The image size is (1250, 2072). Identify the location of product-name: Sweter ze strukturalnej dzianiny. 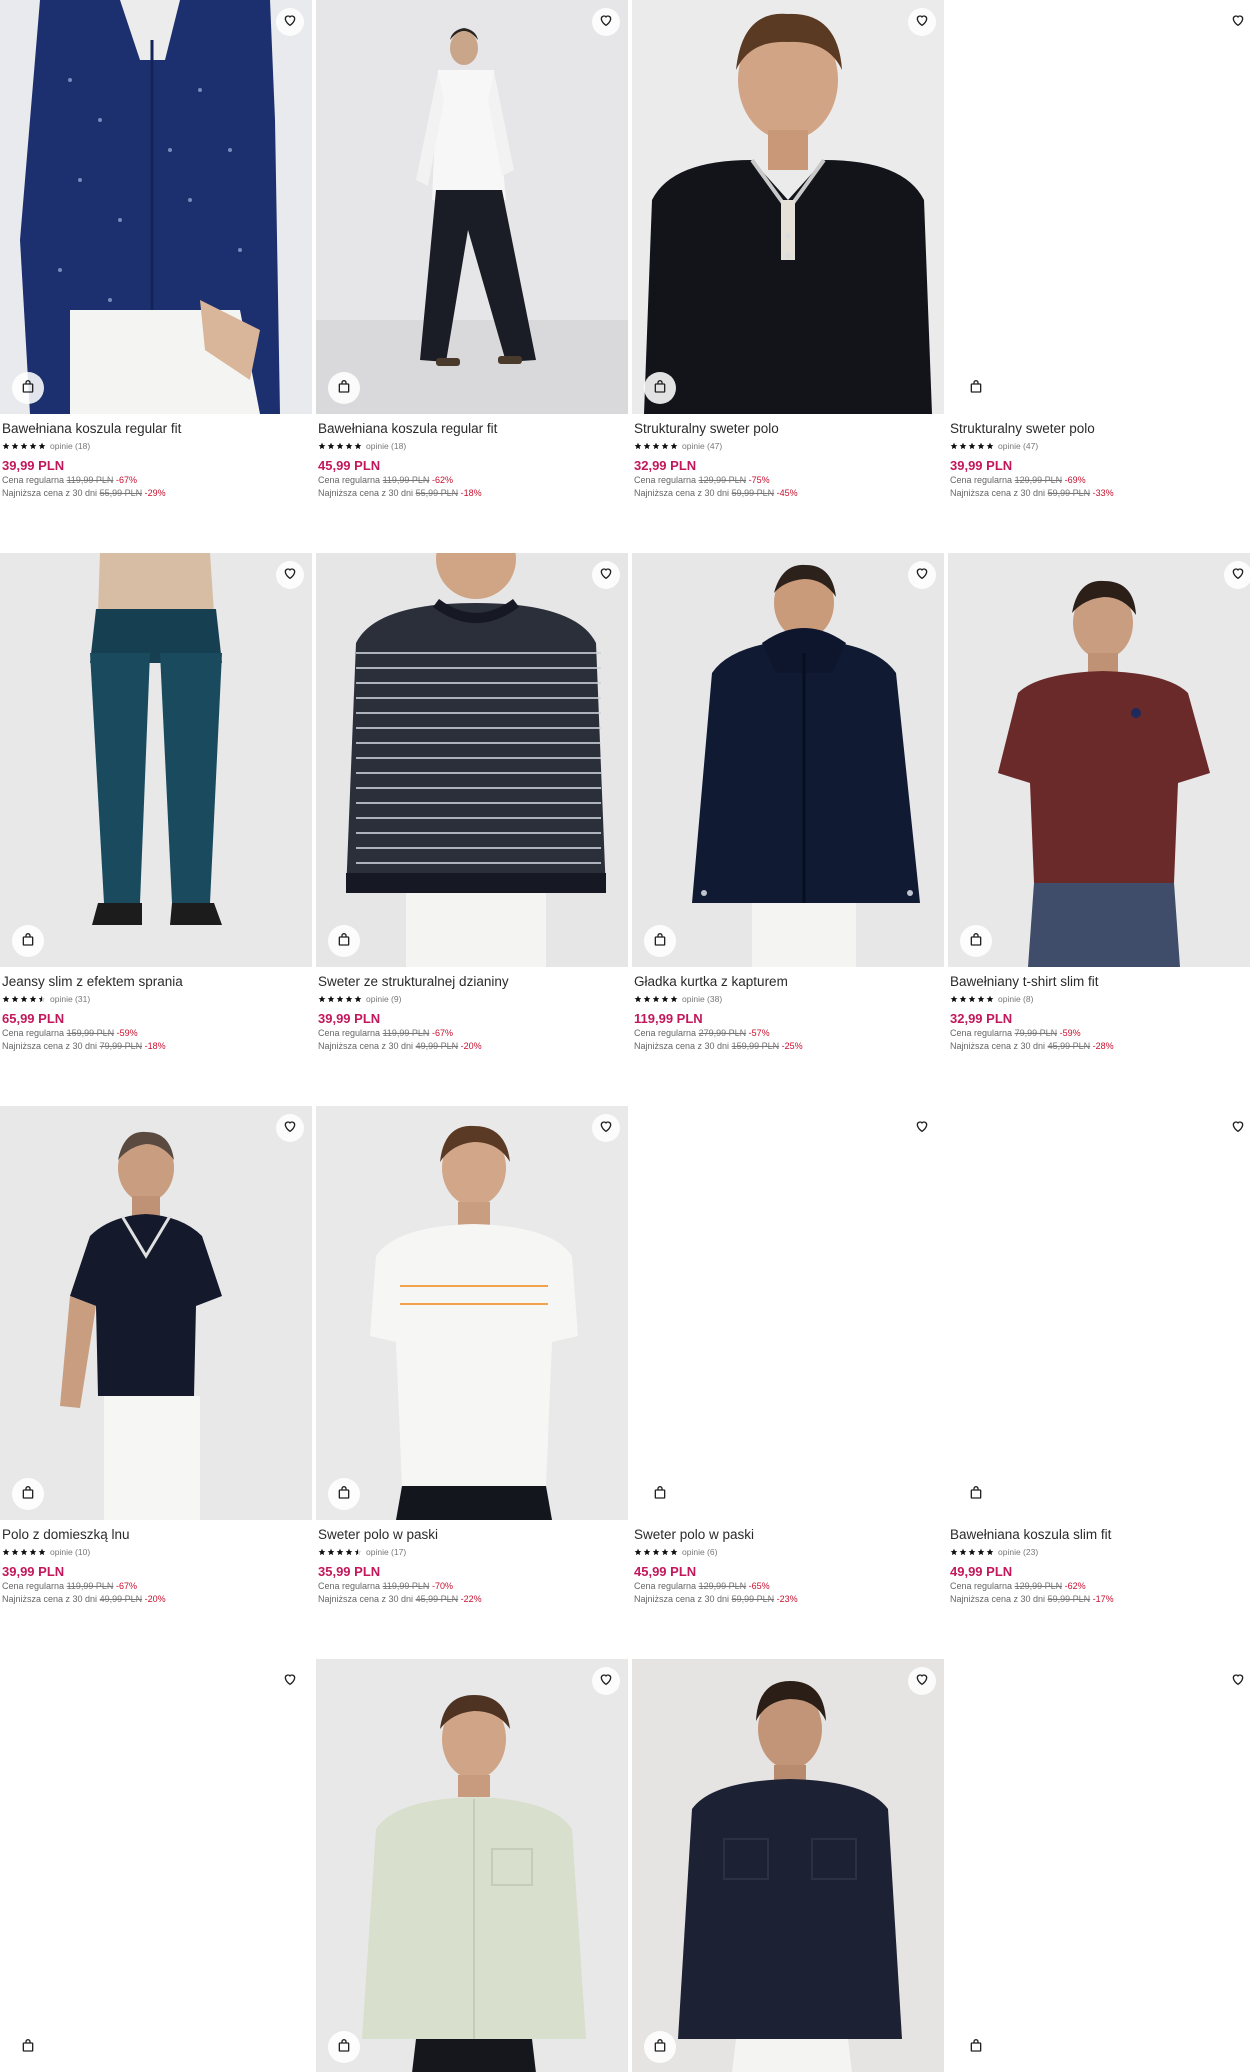
(472, 982).